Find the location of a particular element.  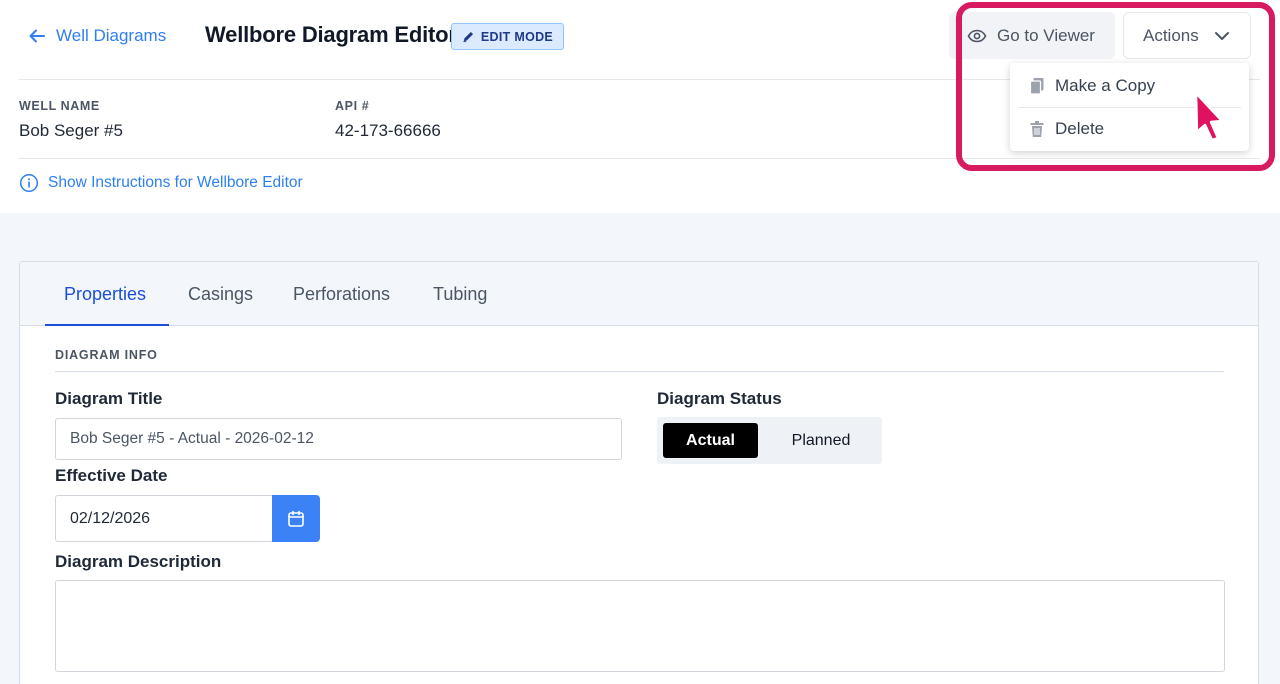

diagram-title-label: Diagram Title is located at coordinates (109, 398).